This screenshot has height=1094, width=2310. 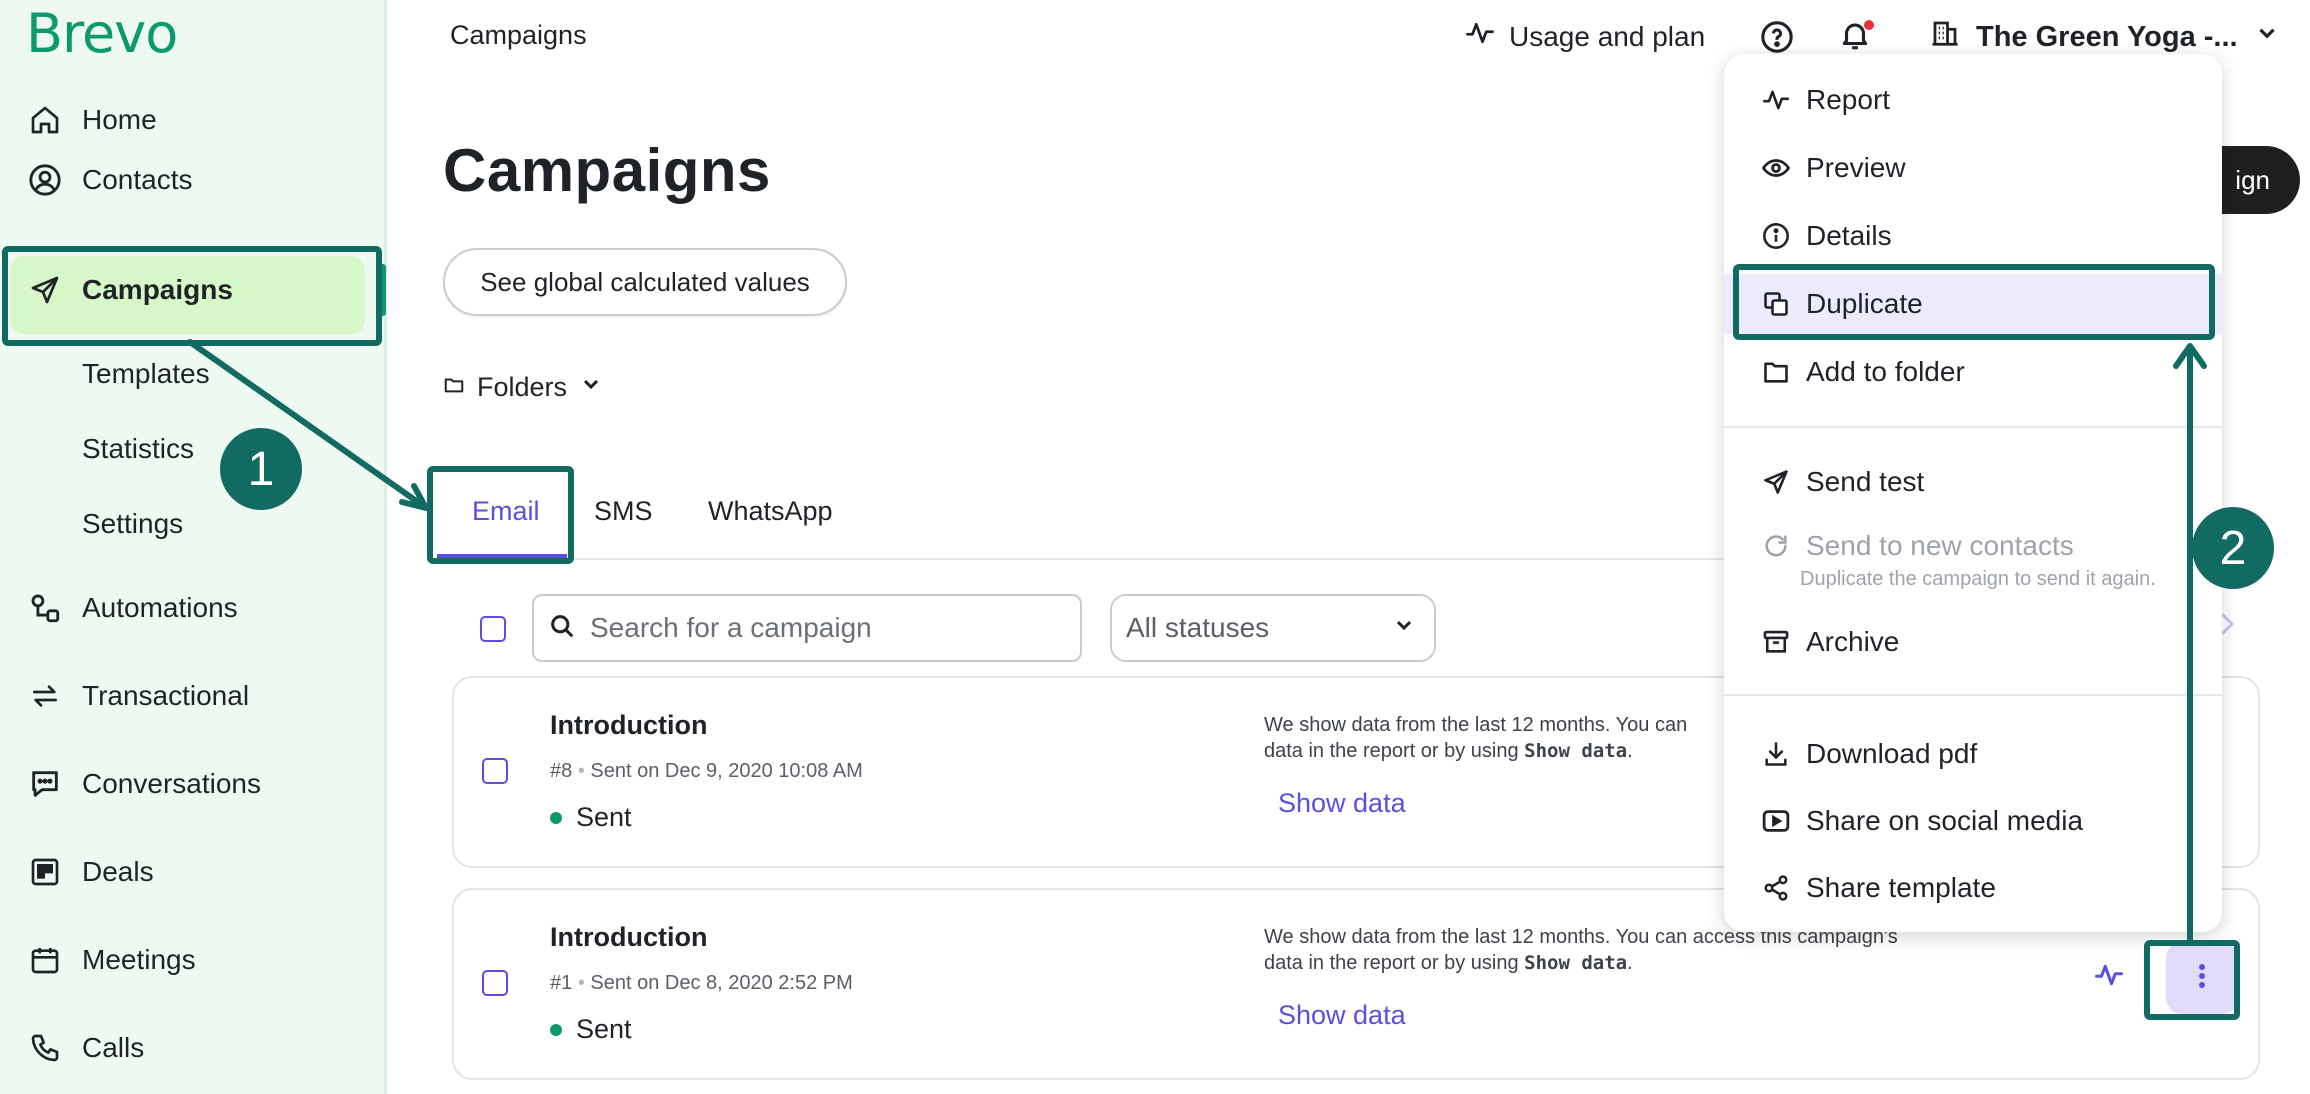 What do you see at coordinates (45, 696) in the screenshot?
I see `transactional-icon` at bounding box center [45, 696].